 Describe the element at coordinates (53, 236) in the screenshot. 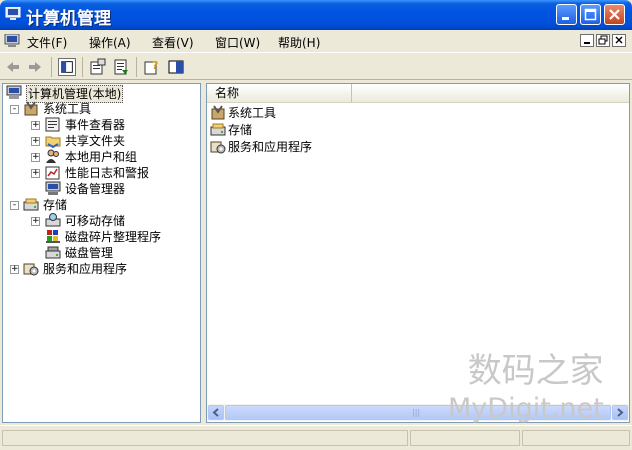

I see `defrag-icon` at that location.